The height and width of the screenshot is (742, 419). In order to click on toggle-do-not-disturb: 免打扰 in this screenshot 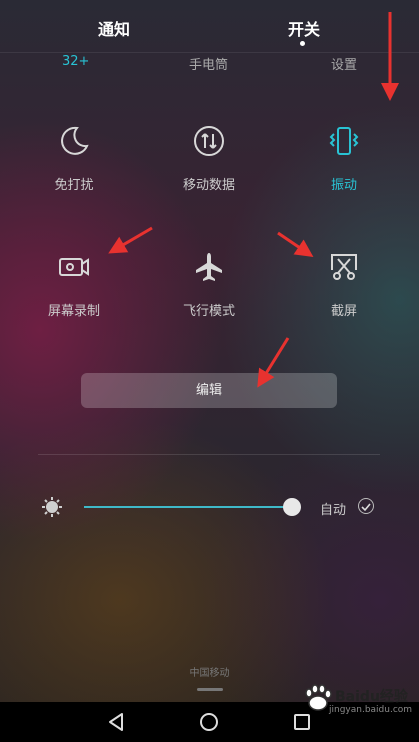, I will do `click(74, 158)`.